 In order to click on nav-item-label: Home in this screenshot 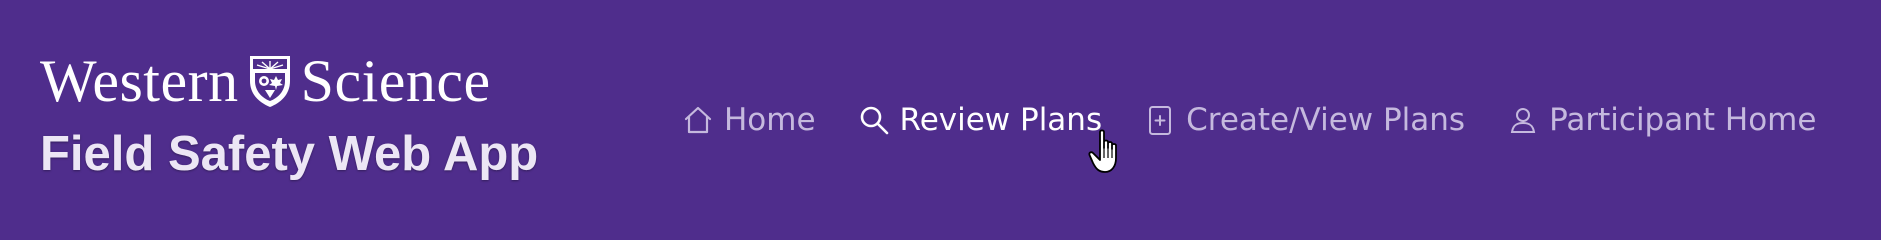, I will do `click(770, 120)`.